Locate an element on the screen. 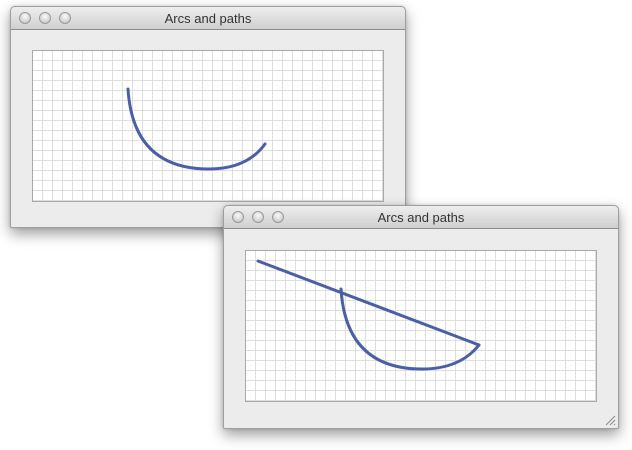 This screenshot has width=632, height=450. arc-and-line-drawing is located at coordinates (368, 315).